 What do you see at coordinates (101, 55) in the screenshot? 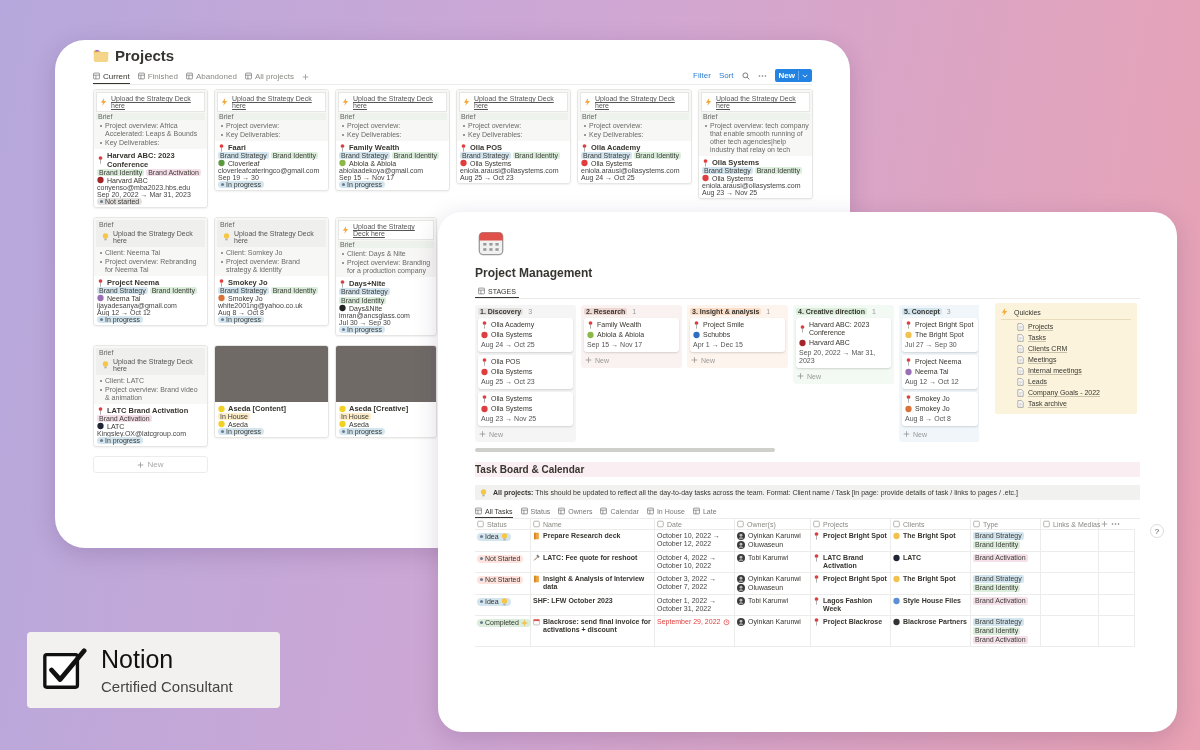
I see `folder-icon` at bounding box center [101, 55].